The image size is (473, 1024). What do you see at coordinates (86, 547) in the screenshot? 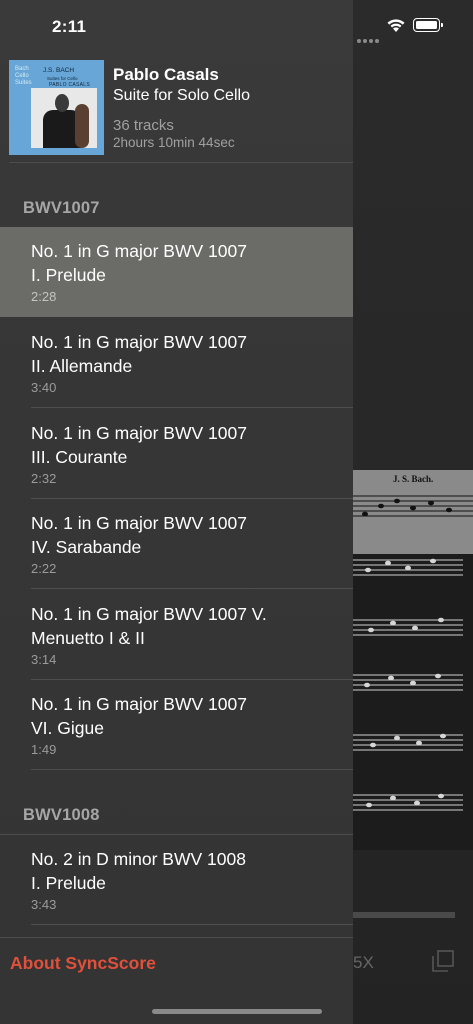
I see `track-subtitle: IV. Sarabande` at bounding box center [86, 547].